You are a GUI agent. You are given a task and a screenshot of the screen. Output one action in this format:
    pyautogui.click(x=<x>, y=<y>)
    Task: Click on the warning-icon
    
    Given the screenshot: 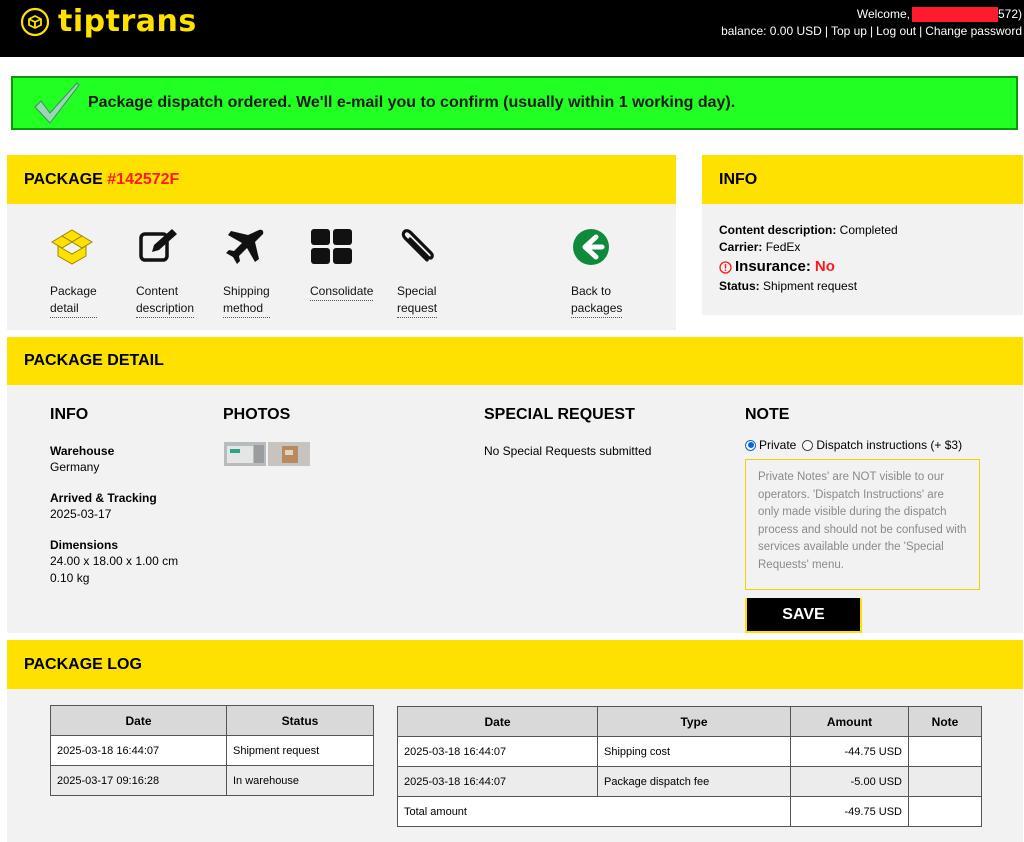 What is the action you would take?
    pyautogui.click(x=725, y=267)
    